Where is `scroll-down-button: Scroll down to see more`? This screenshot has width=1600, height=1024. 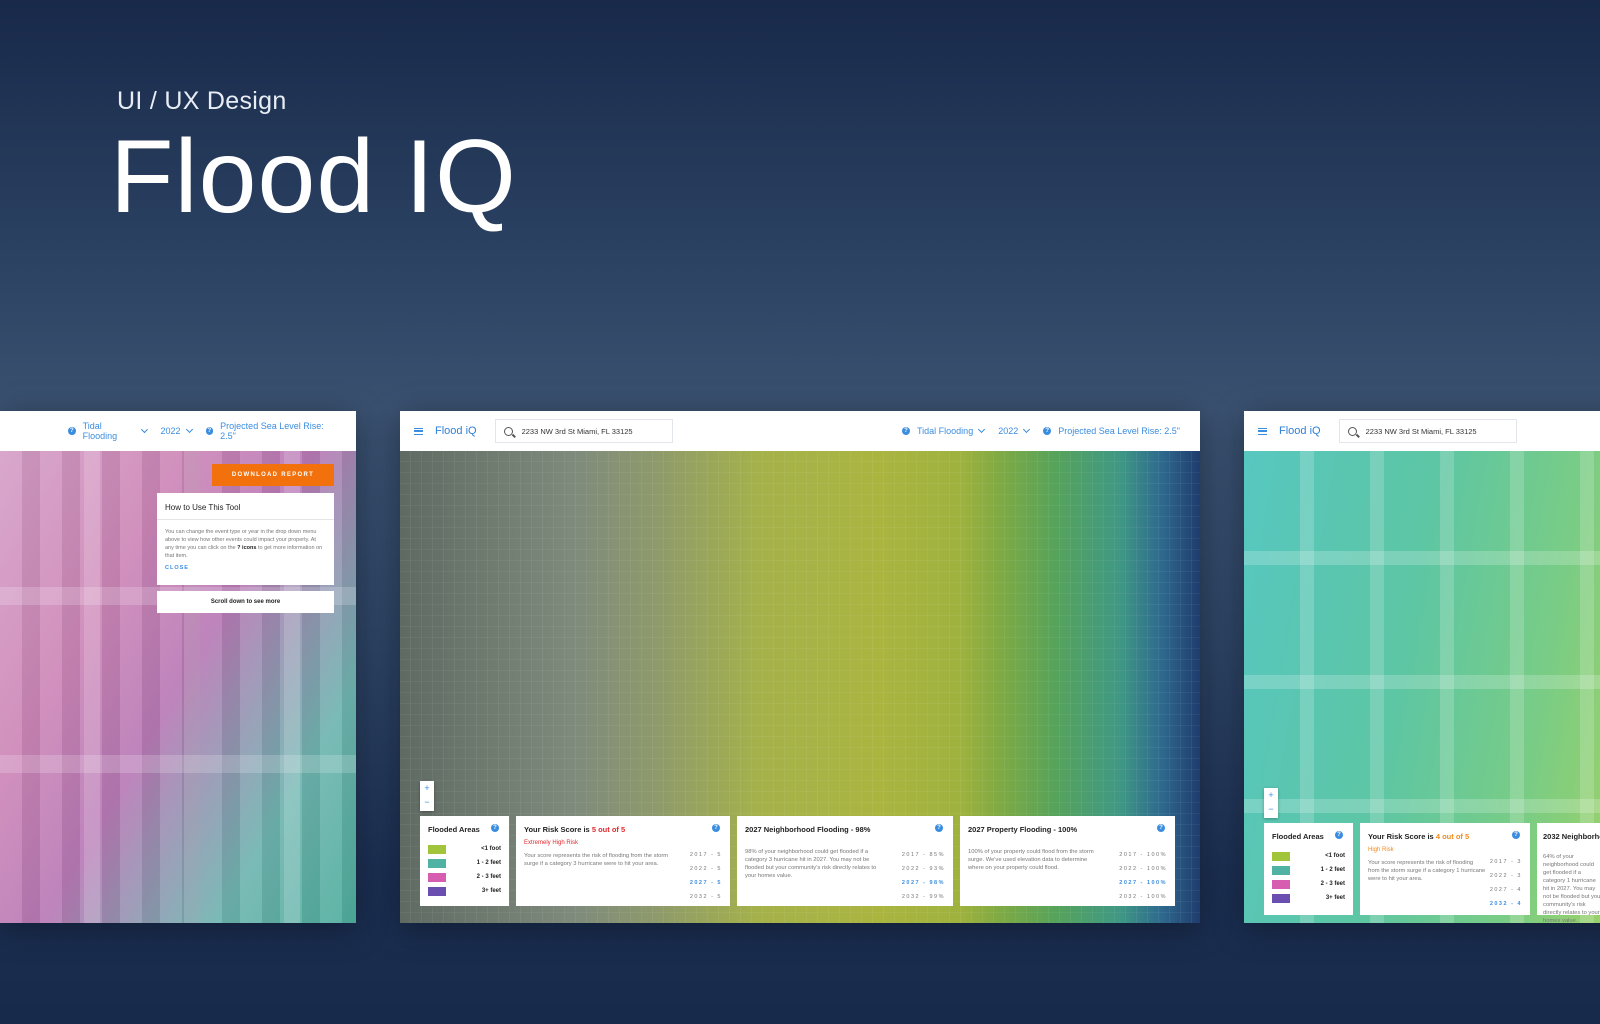 scroll-down-button: Scroll down to see more is located at coordinates (245, 602).